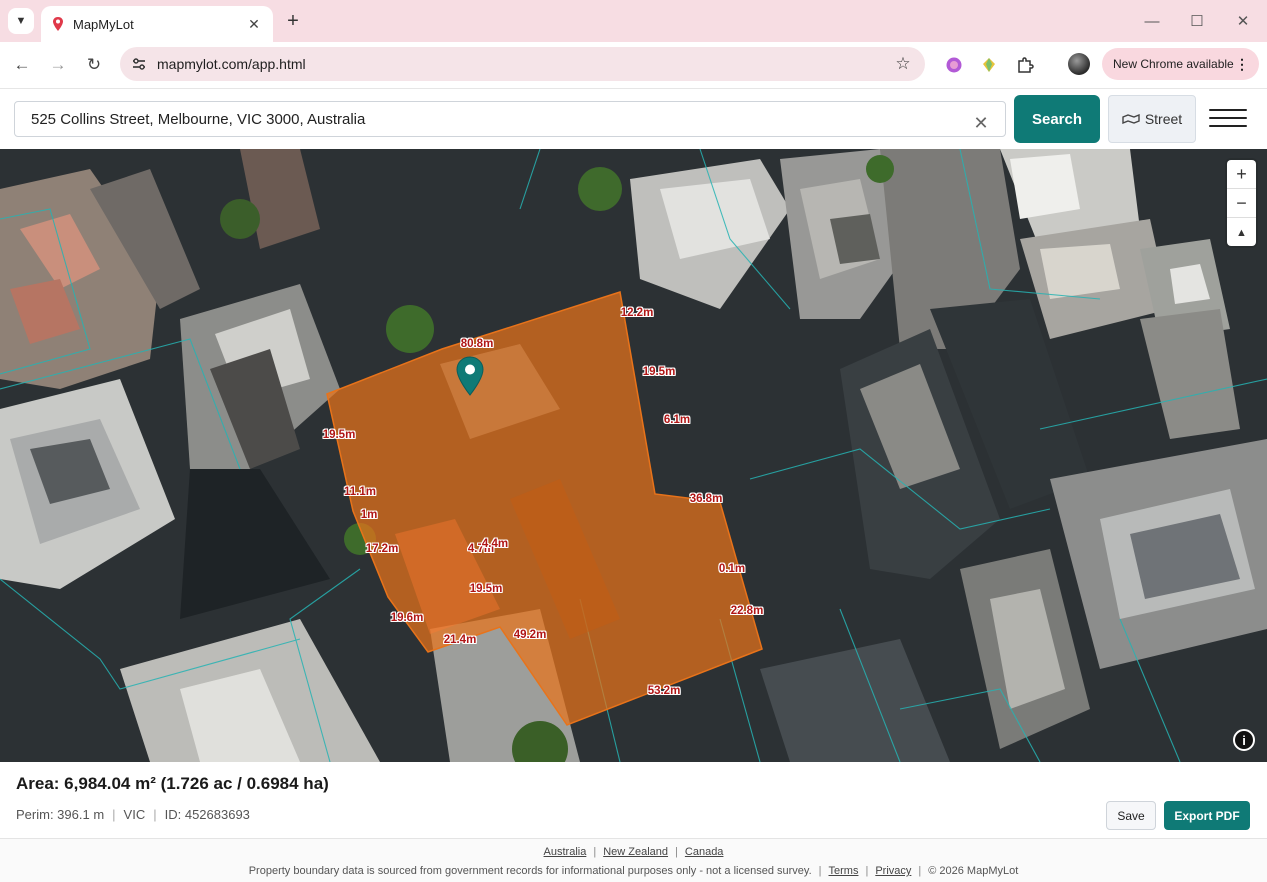 This screenshot has width=1267, height=882. I want to click on minimize-icon: —, so click(1152, 21).